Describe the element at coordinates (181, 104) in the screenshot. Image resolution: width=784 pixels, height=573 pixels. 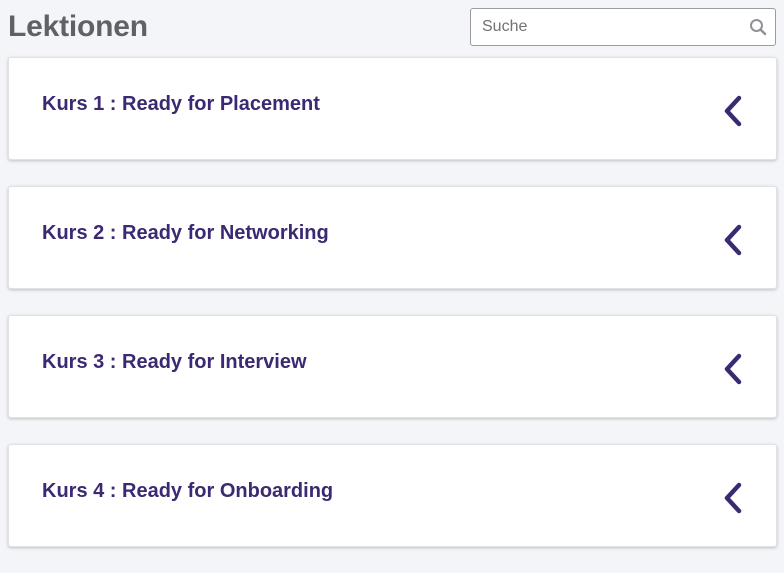
I see `course-title: Kurs 1 : Ready for Placement` at that location.